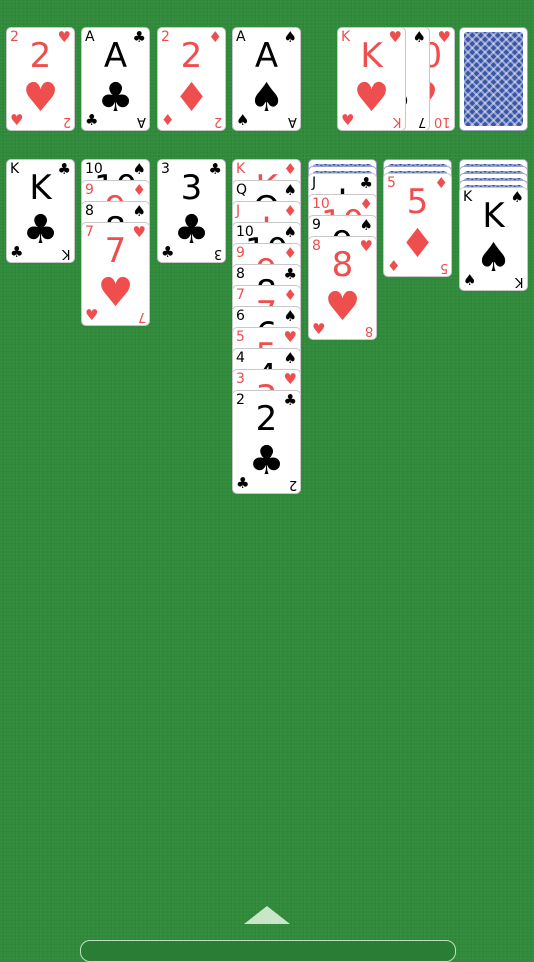  What do you see at coordinates (115, 79) in the screenshot?
I see `foundation-pile-2: A ♣ A ♣ ♣ A` at bounding box center [115, 79].